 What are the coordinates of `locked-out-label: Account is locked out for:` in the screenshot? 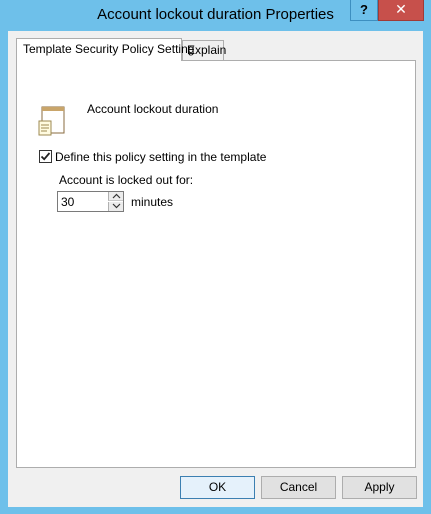 It's located at (126, 180).